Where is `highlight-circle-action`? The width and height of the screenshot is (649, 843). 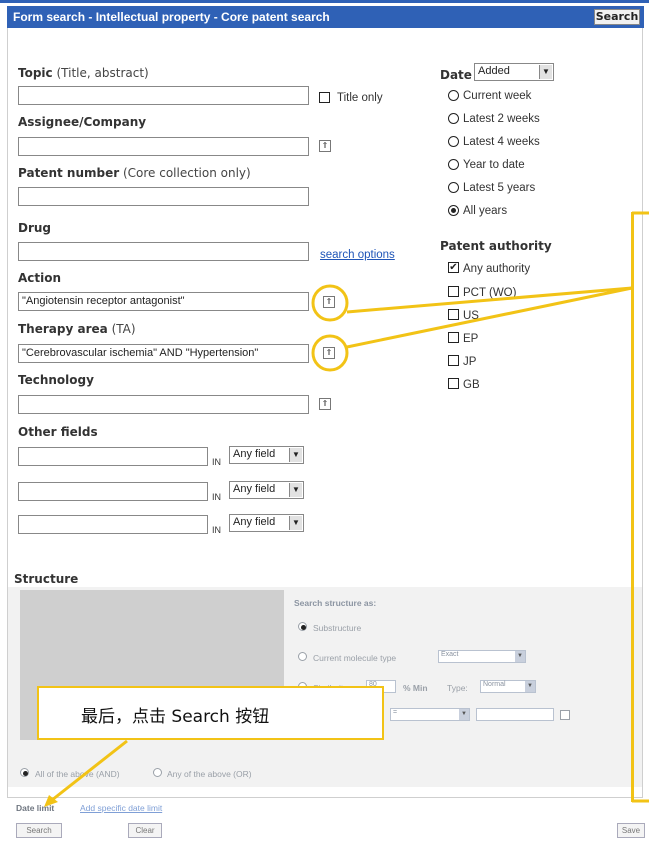
highlight-circle-action is located at coordinates (330, 303).